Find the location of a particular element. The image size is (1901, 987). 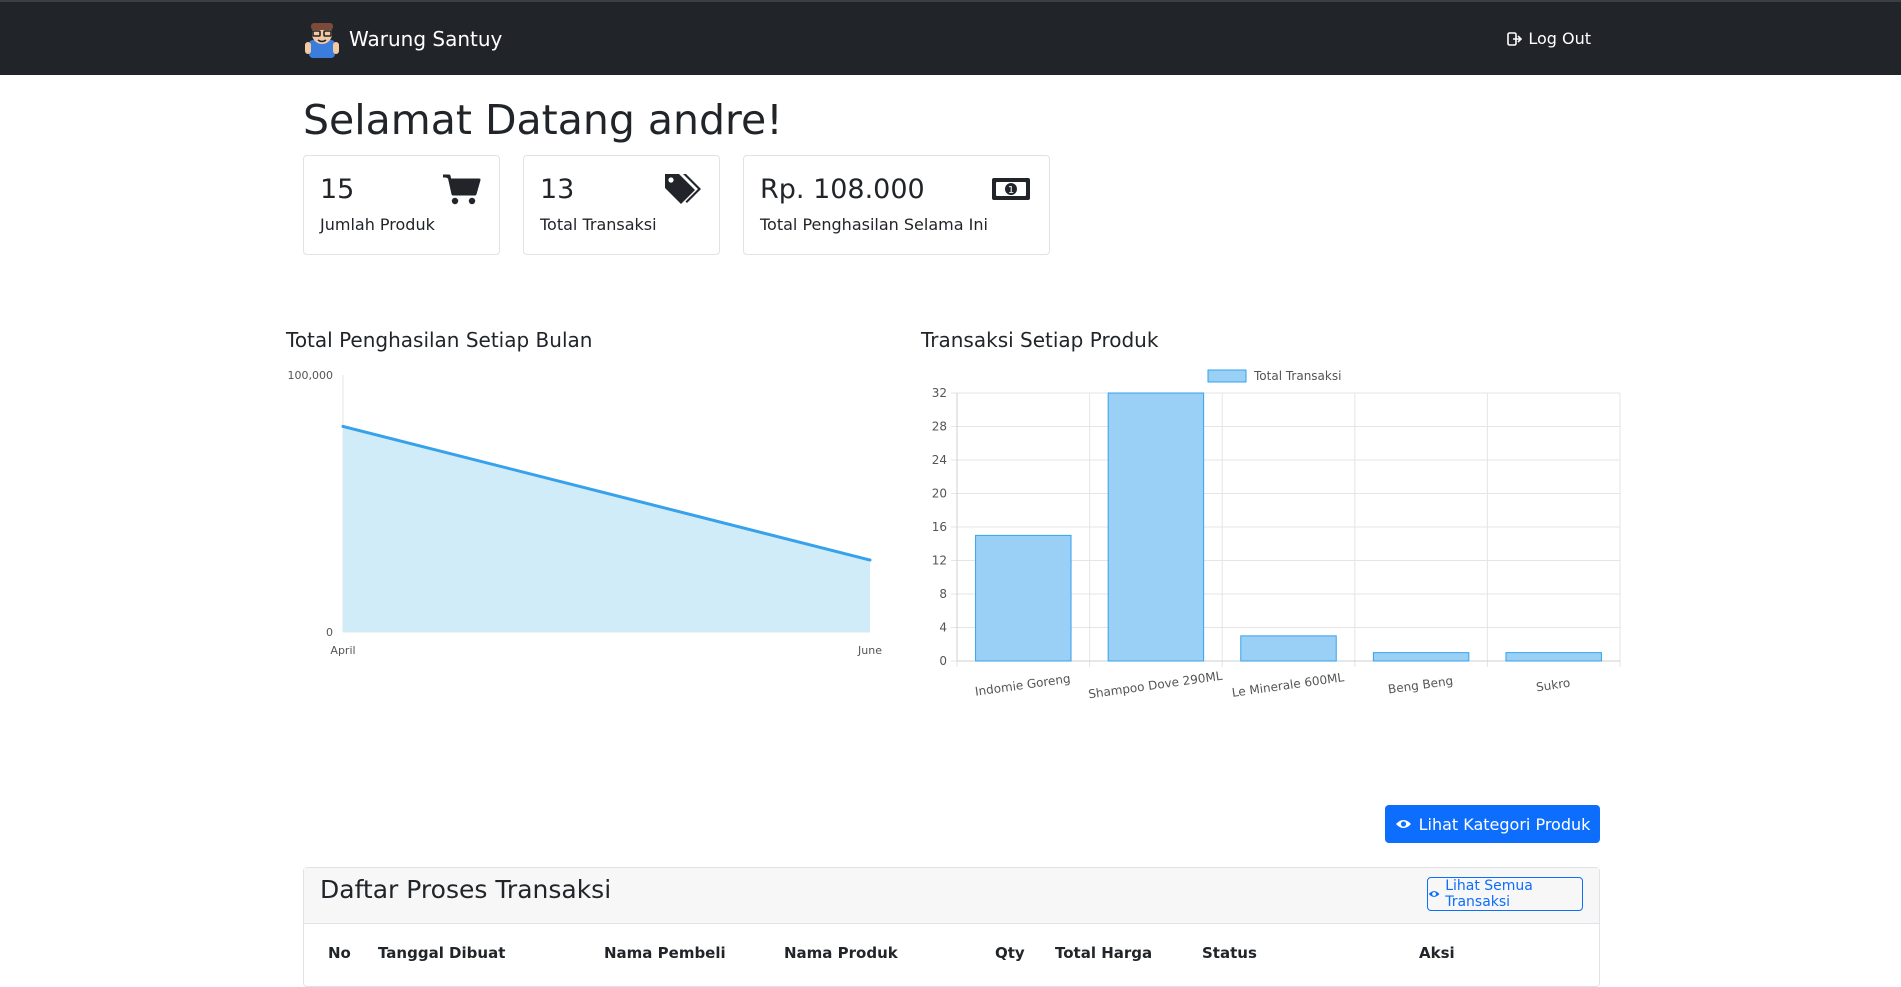

y-tick-label: 24 is located at coordinates (939, 460).